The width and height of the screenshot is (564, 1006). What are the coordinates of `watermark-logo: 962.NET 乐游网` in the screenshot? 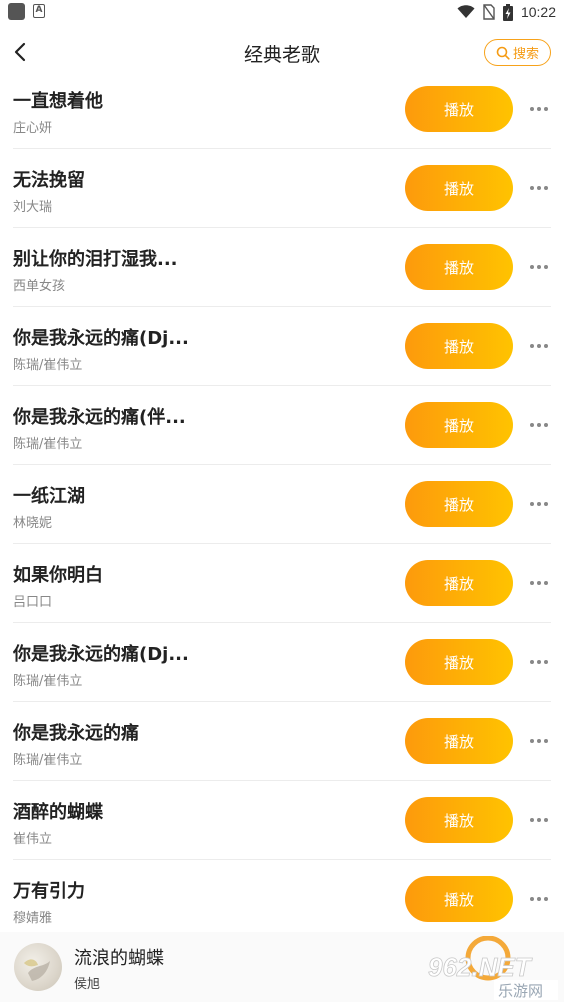 It's located at (493, 968).